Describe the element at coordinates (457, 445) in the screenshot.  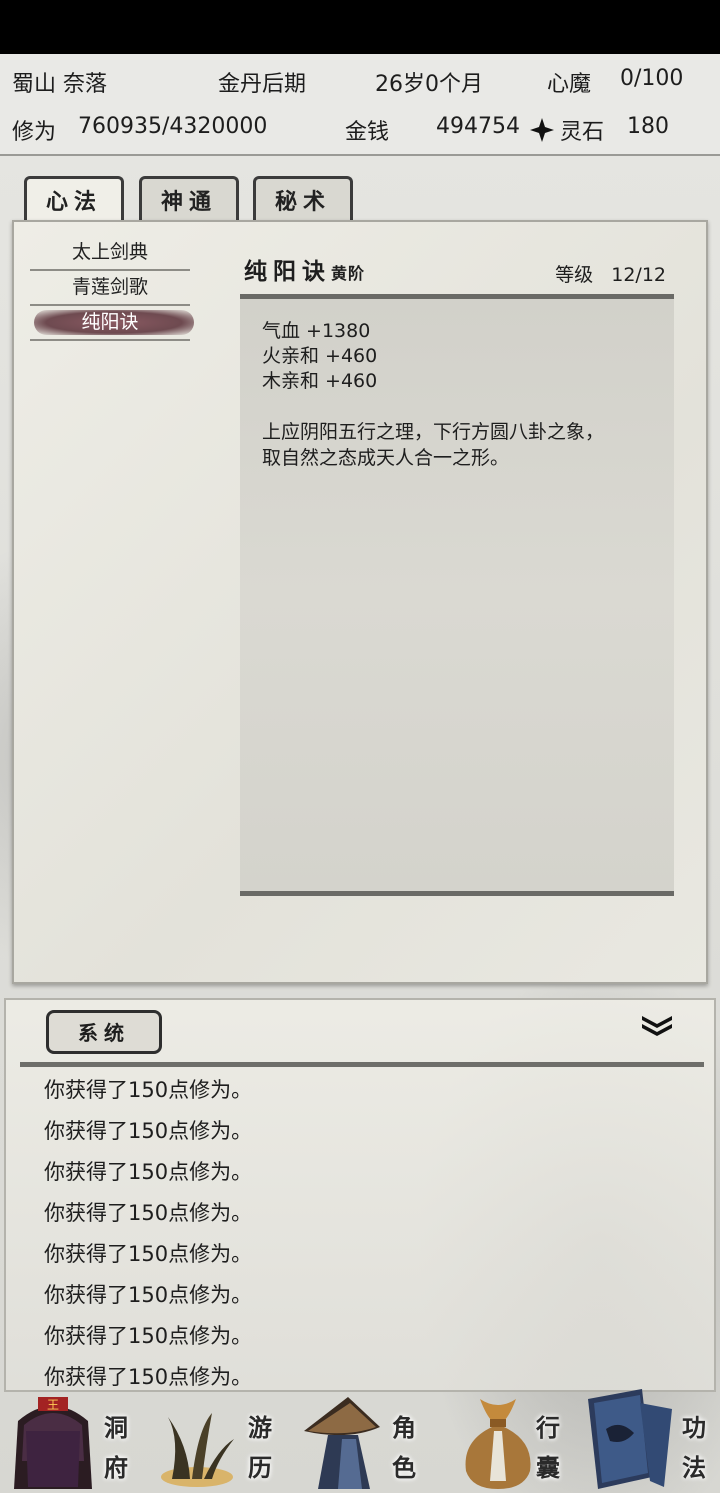
I see `skill-description: 上应阴阳五行之理，下行方圆八卦之象， 取自然之态成天人合一之形。` at that location.